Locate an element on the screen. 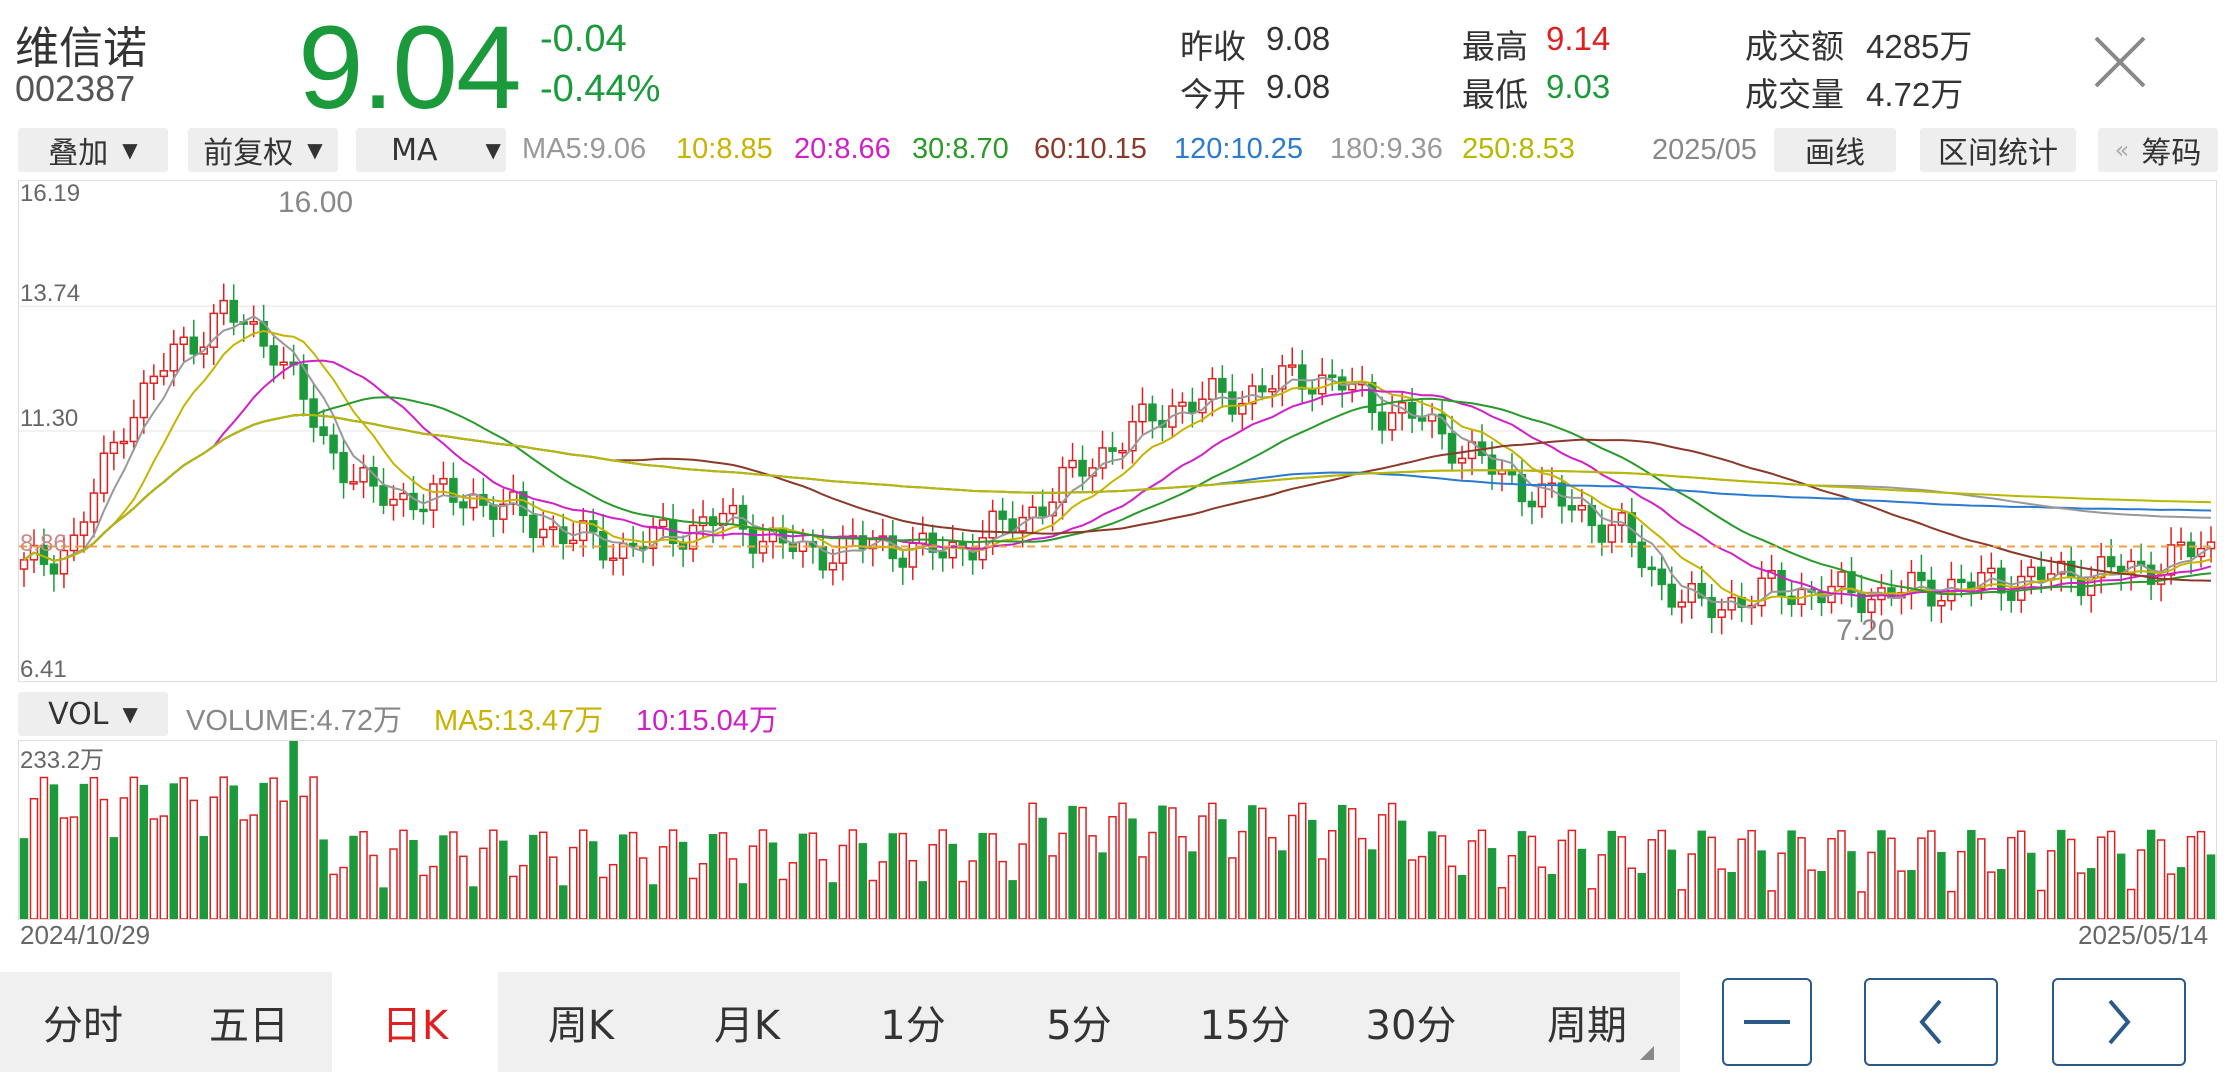  adjust-label: 前复权 is located at coordinates (248, 153).